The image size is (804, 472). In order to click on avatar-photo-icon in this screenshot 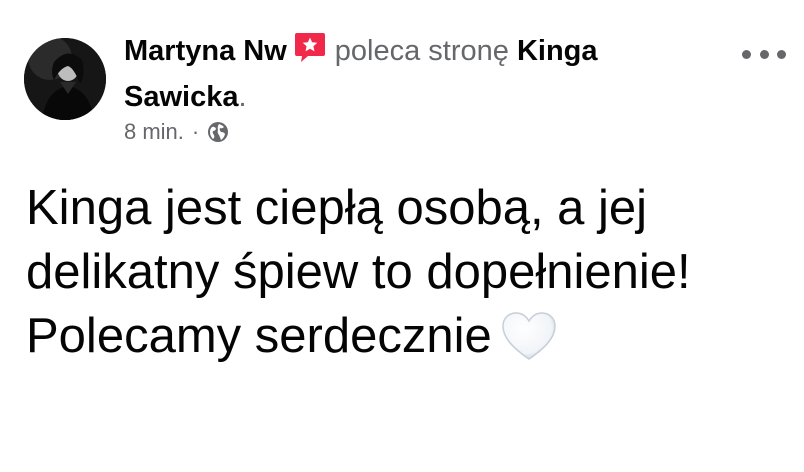, I will do `click(65, 79)`.